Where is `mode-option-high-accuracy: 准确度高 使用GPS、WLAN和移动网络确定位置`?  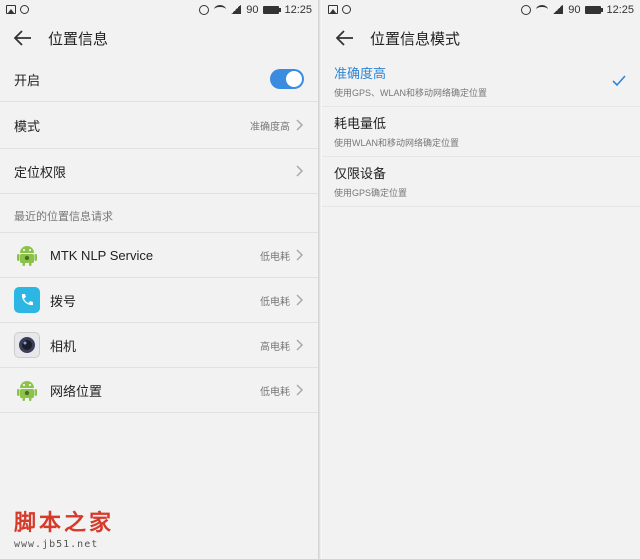 mode-option-high-accuracy: 准确度高 使用GPS、WLAN和移动网络确定位置 is located at coordinates (481, 82).